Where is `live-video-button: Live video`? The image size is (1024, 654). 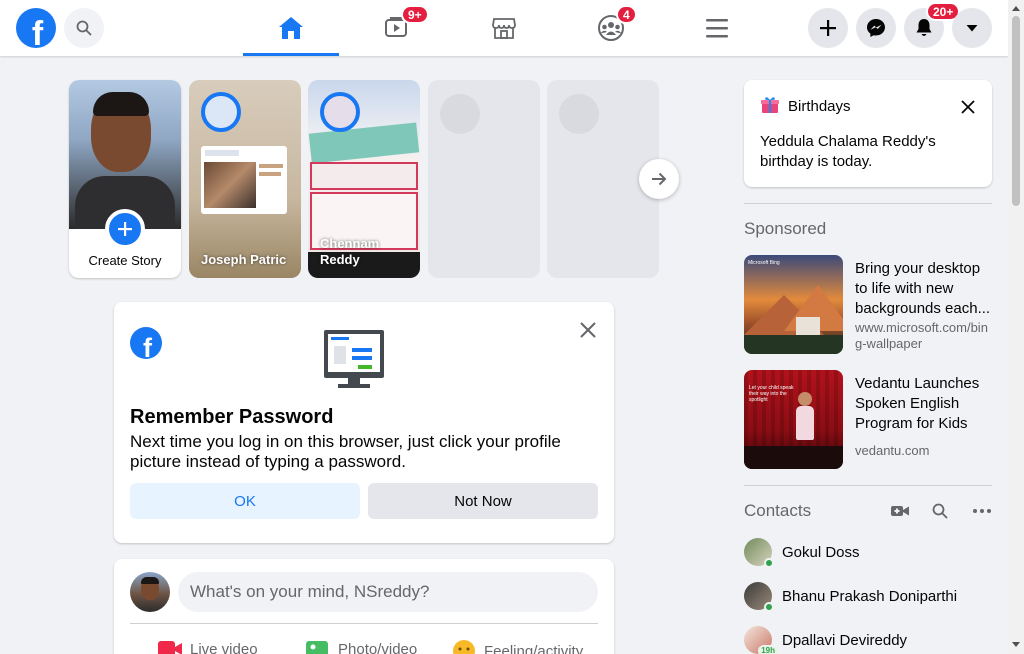 live-video-button: Live video is located at coordinates (208, 646).